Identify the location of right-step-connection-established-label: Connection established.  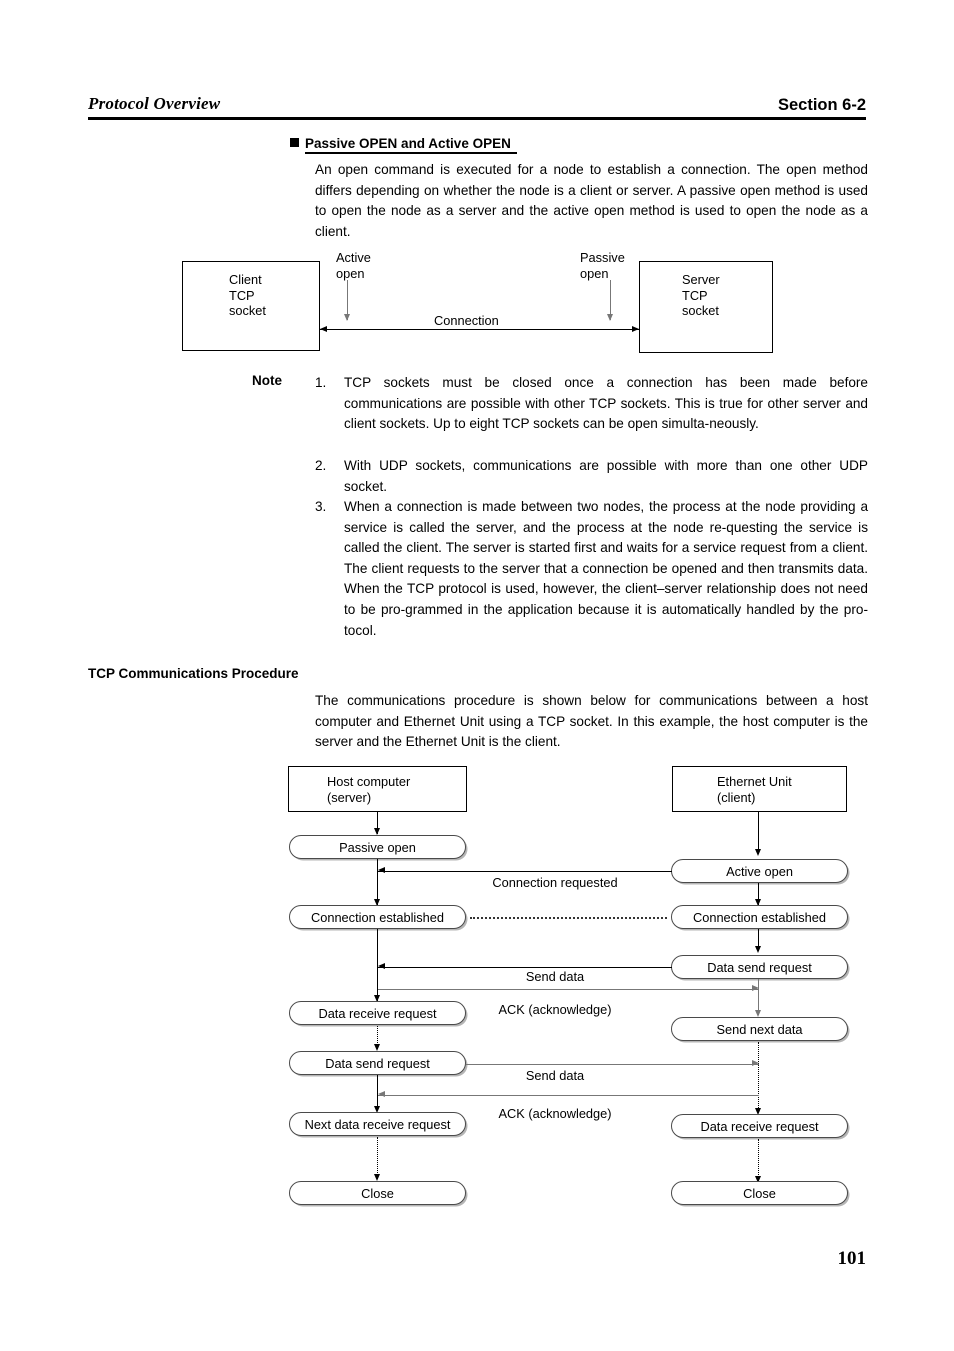
(759, 917).